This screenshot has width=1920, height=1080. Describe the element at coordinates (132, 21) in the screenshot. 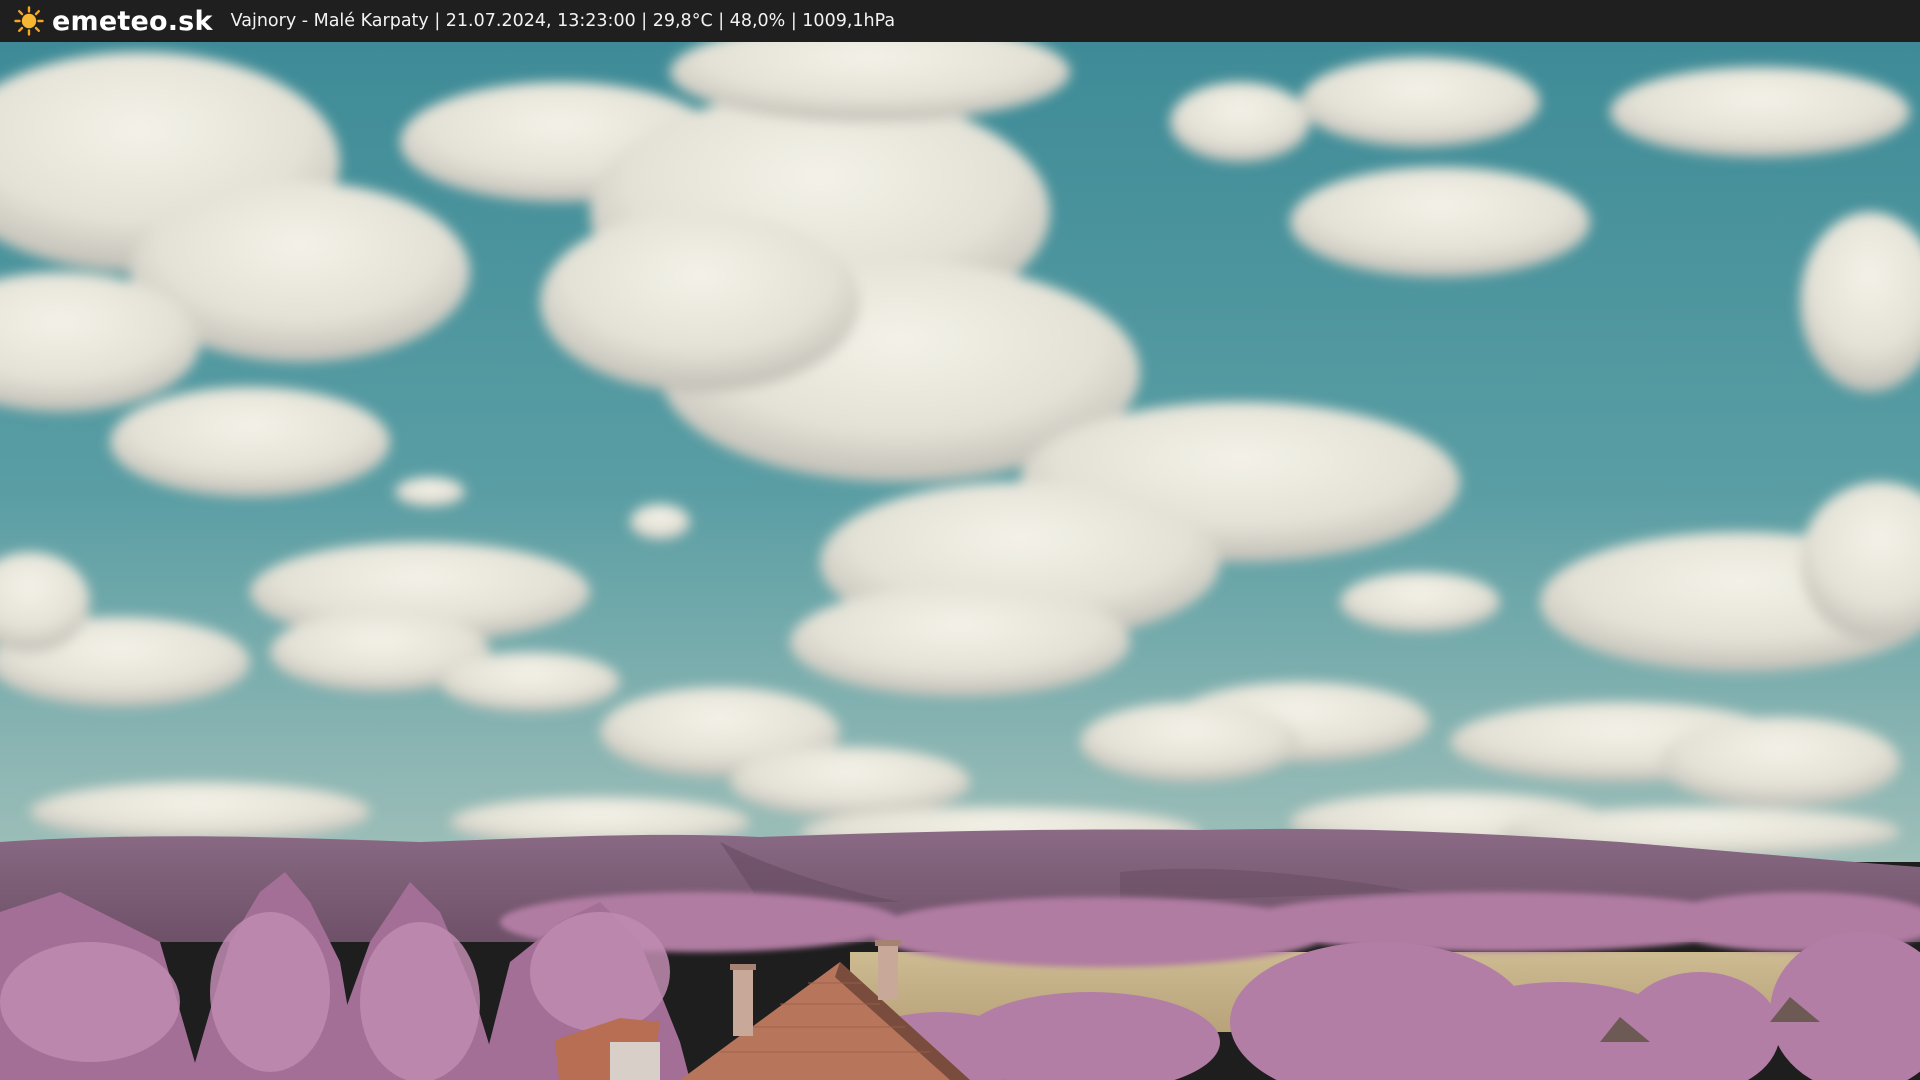

I see `site-logo-text: emeteo.sk` at that location.